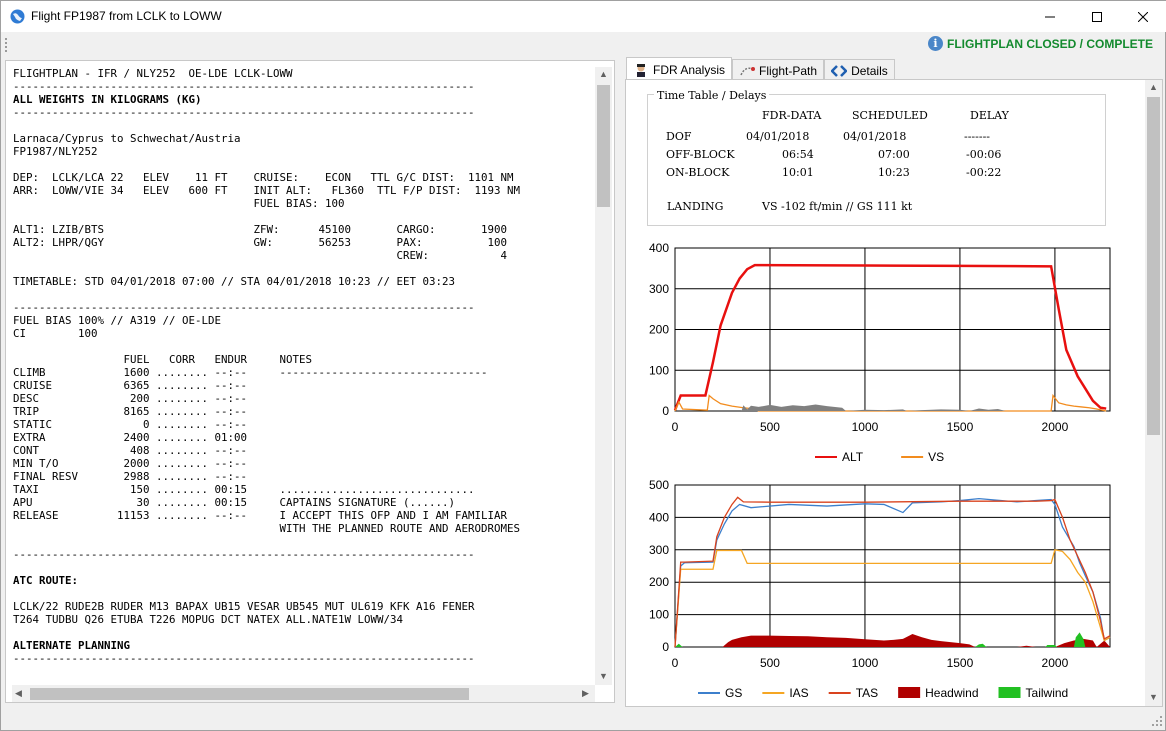  Describe the element at coordinates (130, 476) in the screenshot. I see `ofp-line: FINAL RESV 2988 ........ --:--` at that location.